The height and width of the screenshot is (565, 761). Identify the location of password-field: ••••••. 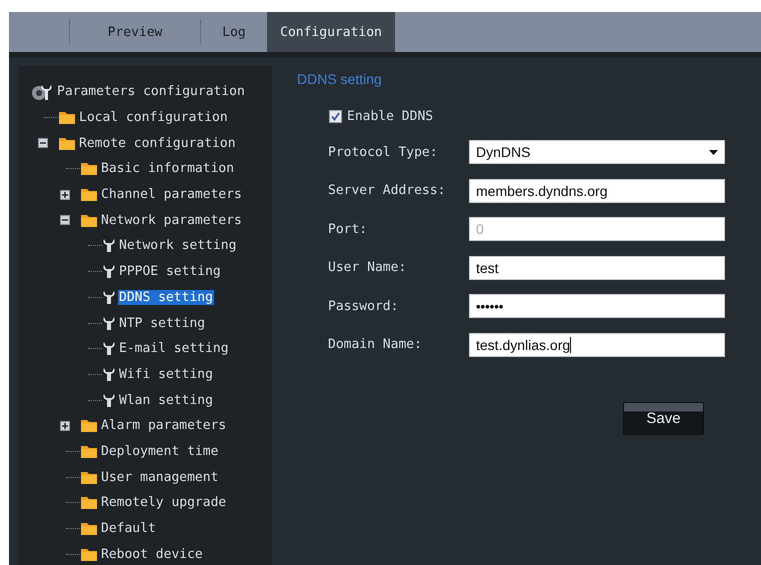
(597, 306).